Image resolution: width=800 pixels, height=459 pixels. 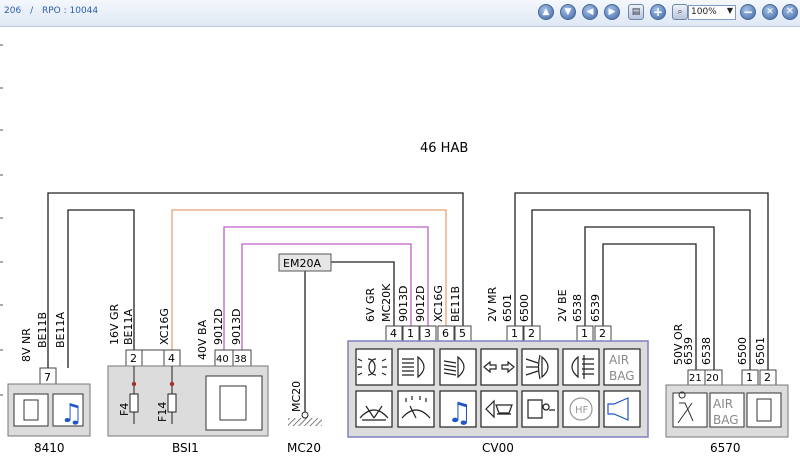 What do you see at coordinates (688, 351) in the screenshot?
I see `wire-label-6539-6570: 6539` at bounding box center [688, 351].